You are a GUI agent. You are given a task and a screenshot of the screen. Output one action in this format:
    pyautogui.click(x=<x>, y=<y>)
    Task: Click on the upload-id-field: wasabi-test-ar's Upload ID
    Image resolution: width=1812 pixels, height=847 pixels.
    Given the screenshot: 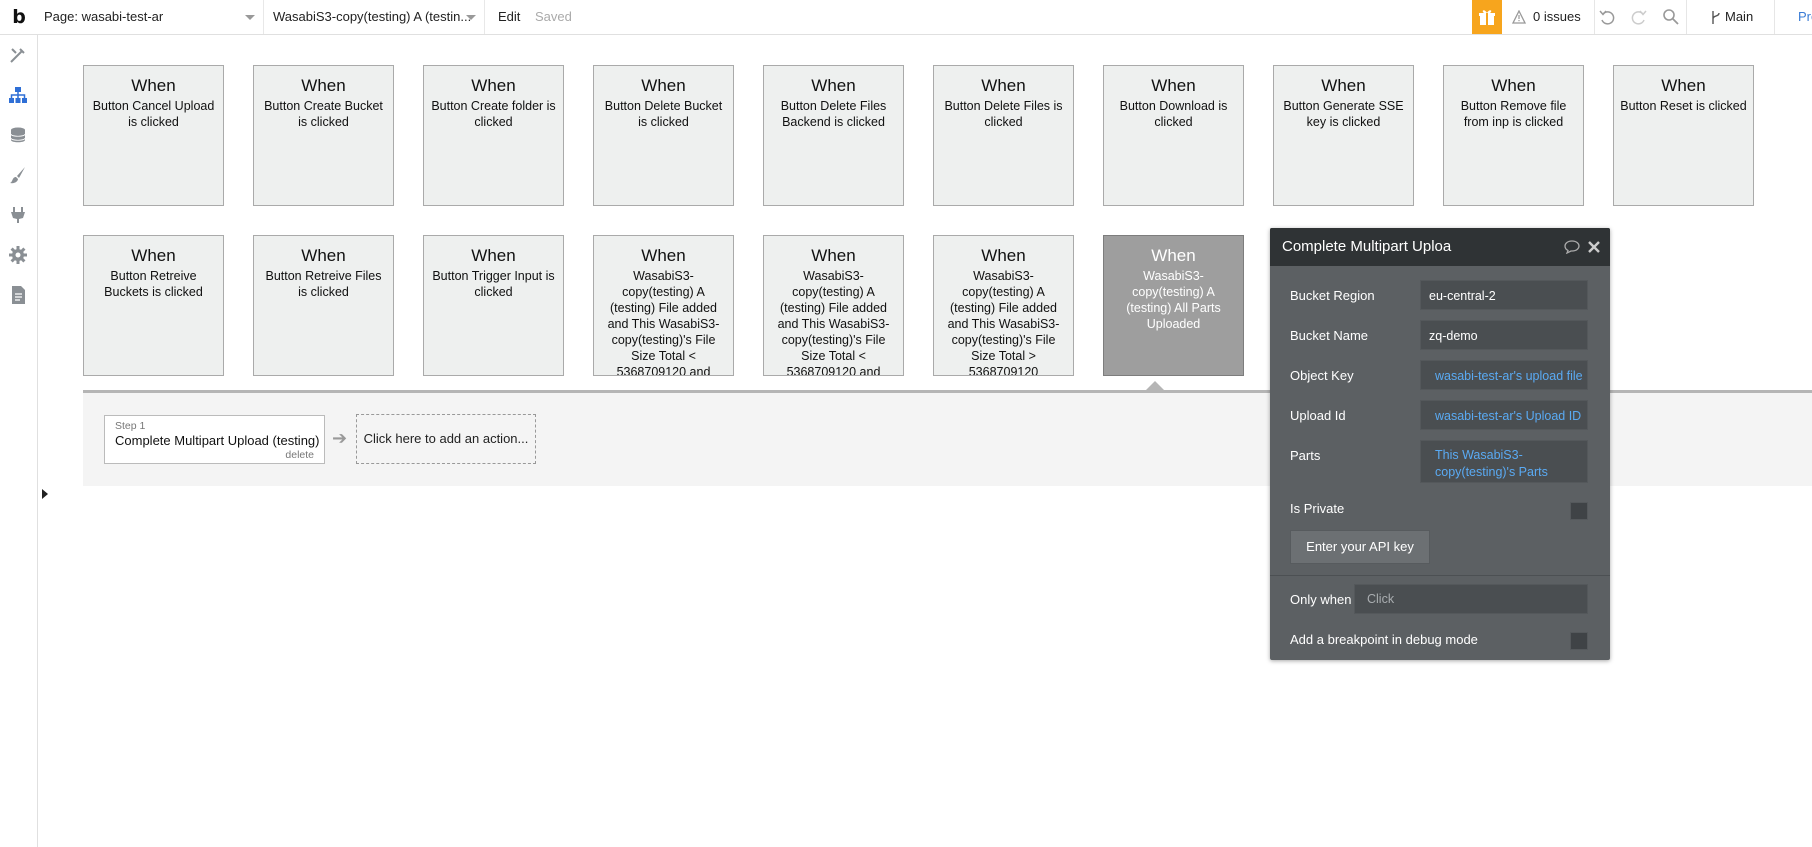 What is the action you would take?
    pyautogui.click(x=1504, y=415)
    